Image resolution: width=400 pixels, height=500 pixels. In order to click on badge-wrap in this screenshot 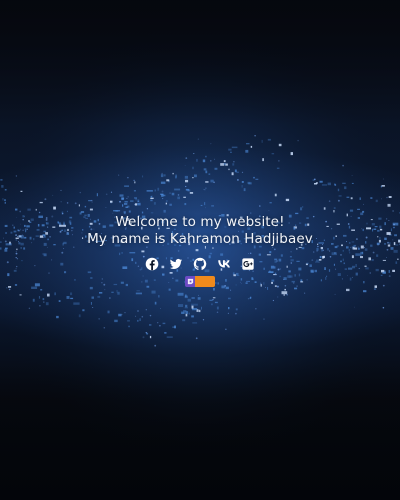, I will do `click(200, 281)`.